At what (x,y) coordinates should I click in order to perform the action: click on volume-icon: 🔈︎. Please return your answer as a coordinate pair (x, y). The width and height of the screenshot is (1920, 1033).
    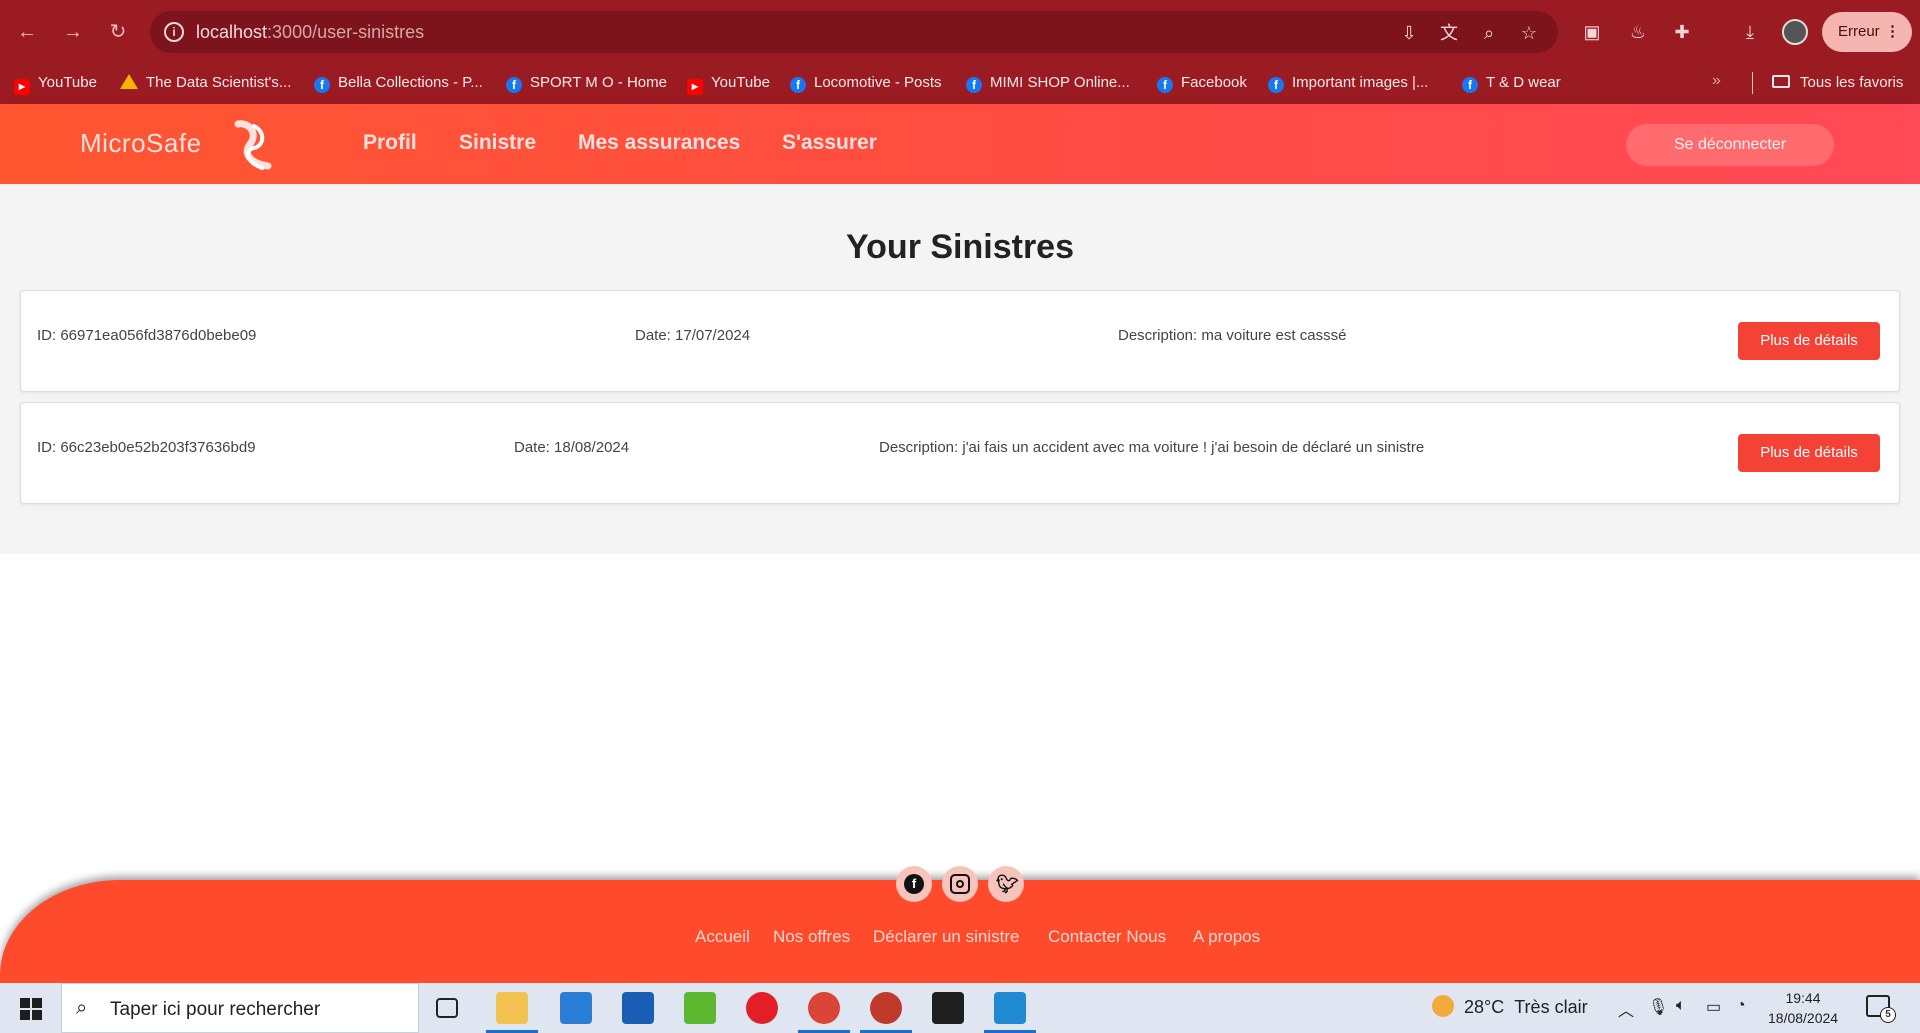
    Looking at the image, I should click on (1681, 1006).